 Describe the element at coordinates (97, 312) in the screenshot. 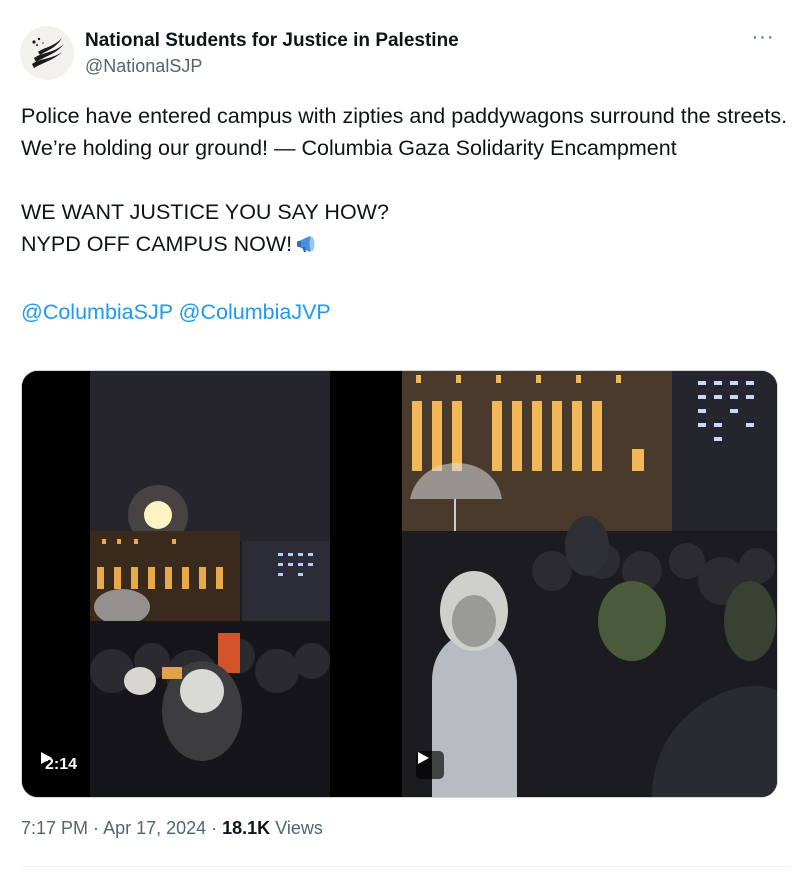

I see `mention-columbiasjp-link: @ColumbiaSJP` at that location.